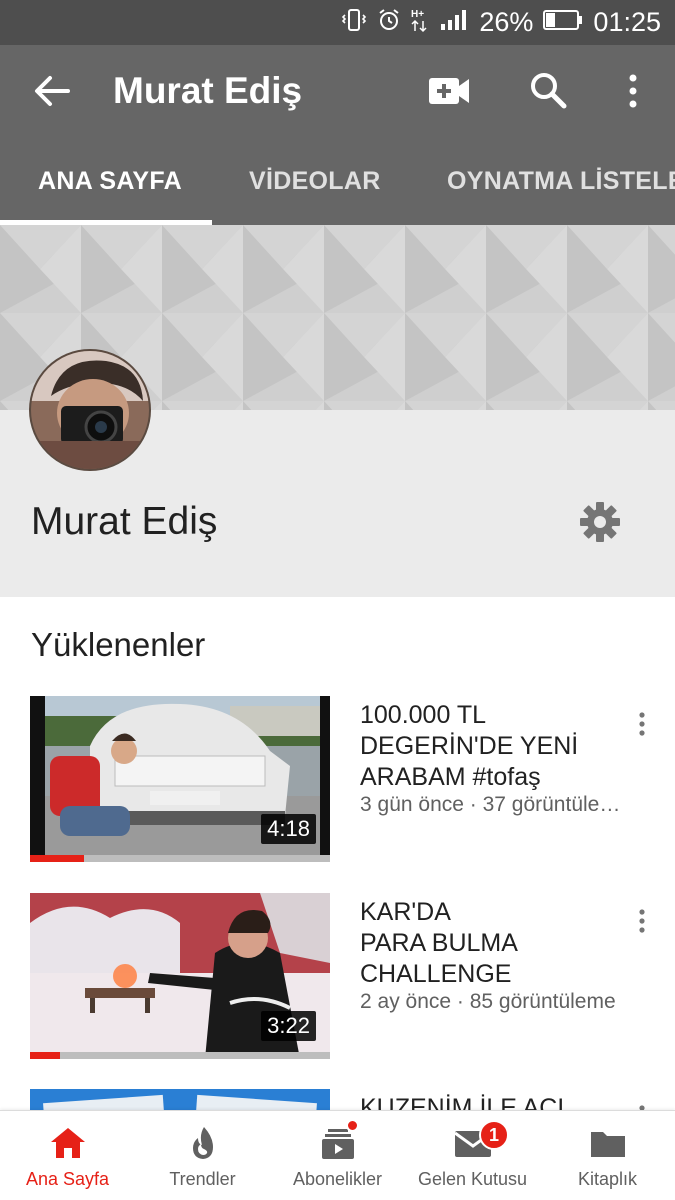 Image resolution: width=675 pixels, height=1200 pixels. Describe the element at coordinates (337, 91) in the screenshot. I see `app-bar: Murat Ediş` at that location.